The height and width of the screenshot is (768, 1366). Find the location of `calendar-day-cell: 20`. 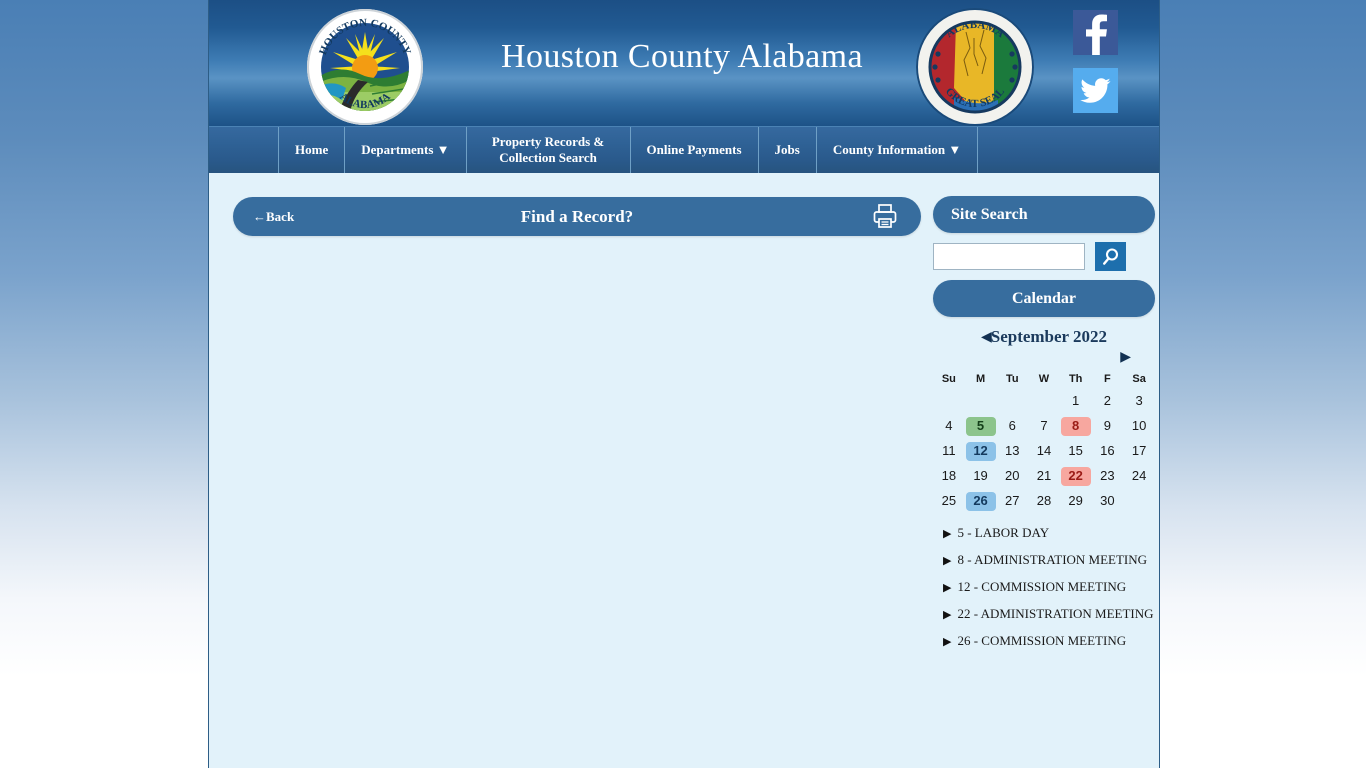

calendar-day-cell: 20 is located at coordinates (1012, 476).